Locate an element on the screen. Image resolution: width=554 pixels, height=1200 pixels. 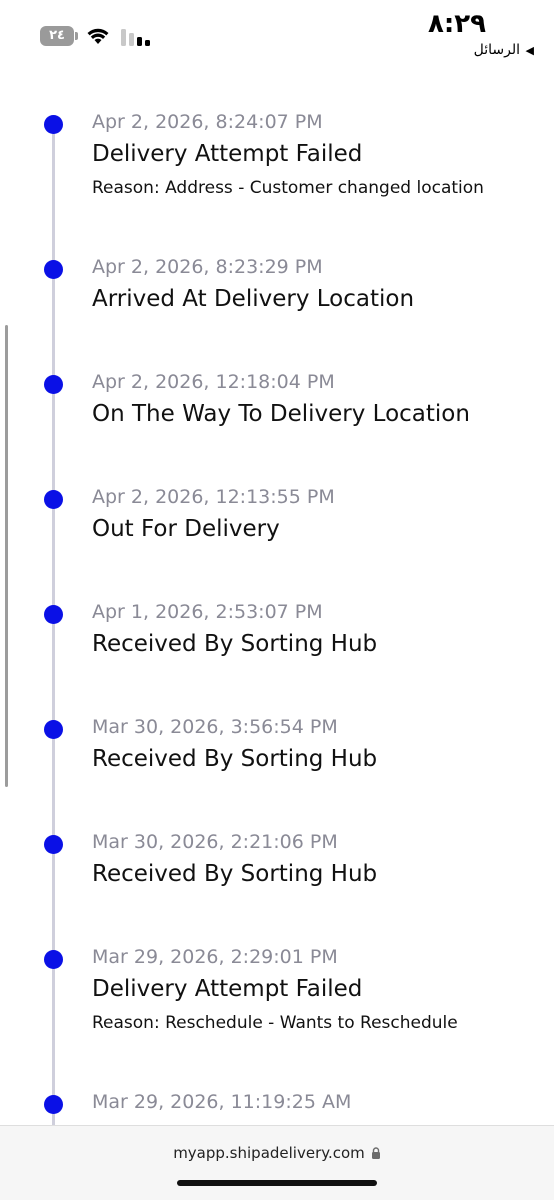
url-text: myapp.shipadelivery.com is located at coordinates (269, 1153).